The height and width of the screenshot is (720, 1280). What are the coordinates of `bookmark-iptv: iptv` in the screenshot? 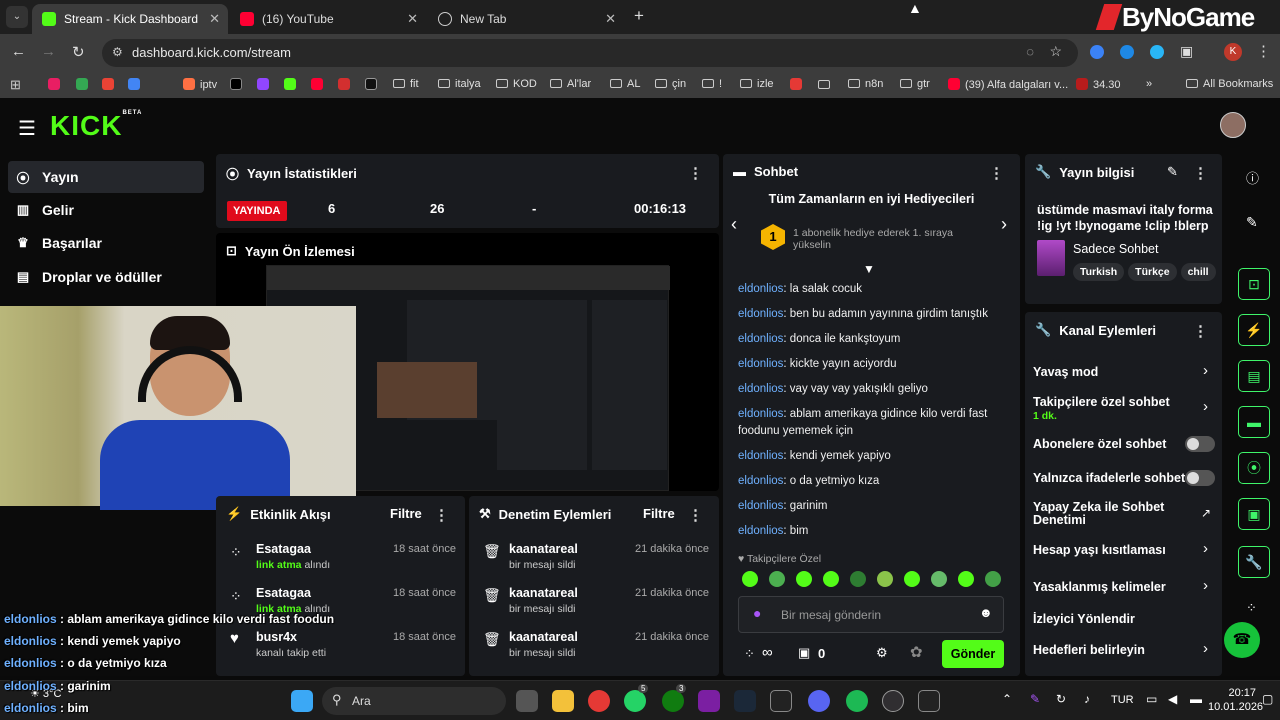 It's located at (200, 84).